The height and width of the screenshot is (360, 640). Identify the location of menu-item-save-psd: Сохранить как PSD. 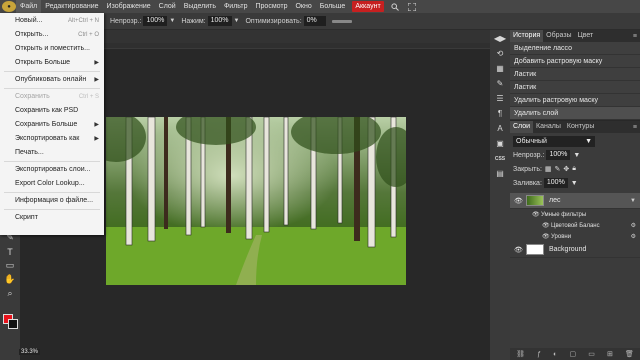
(52, 111).